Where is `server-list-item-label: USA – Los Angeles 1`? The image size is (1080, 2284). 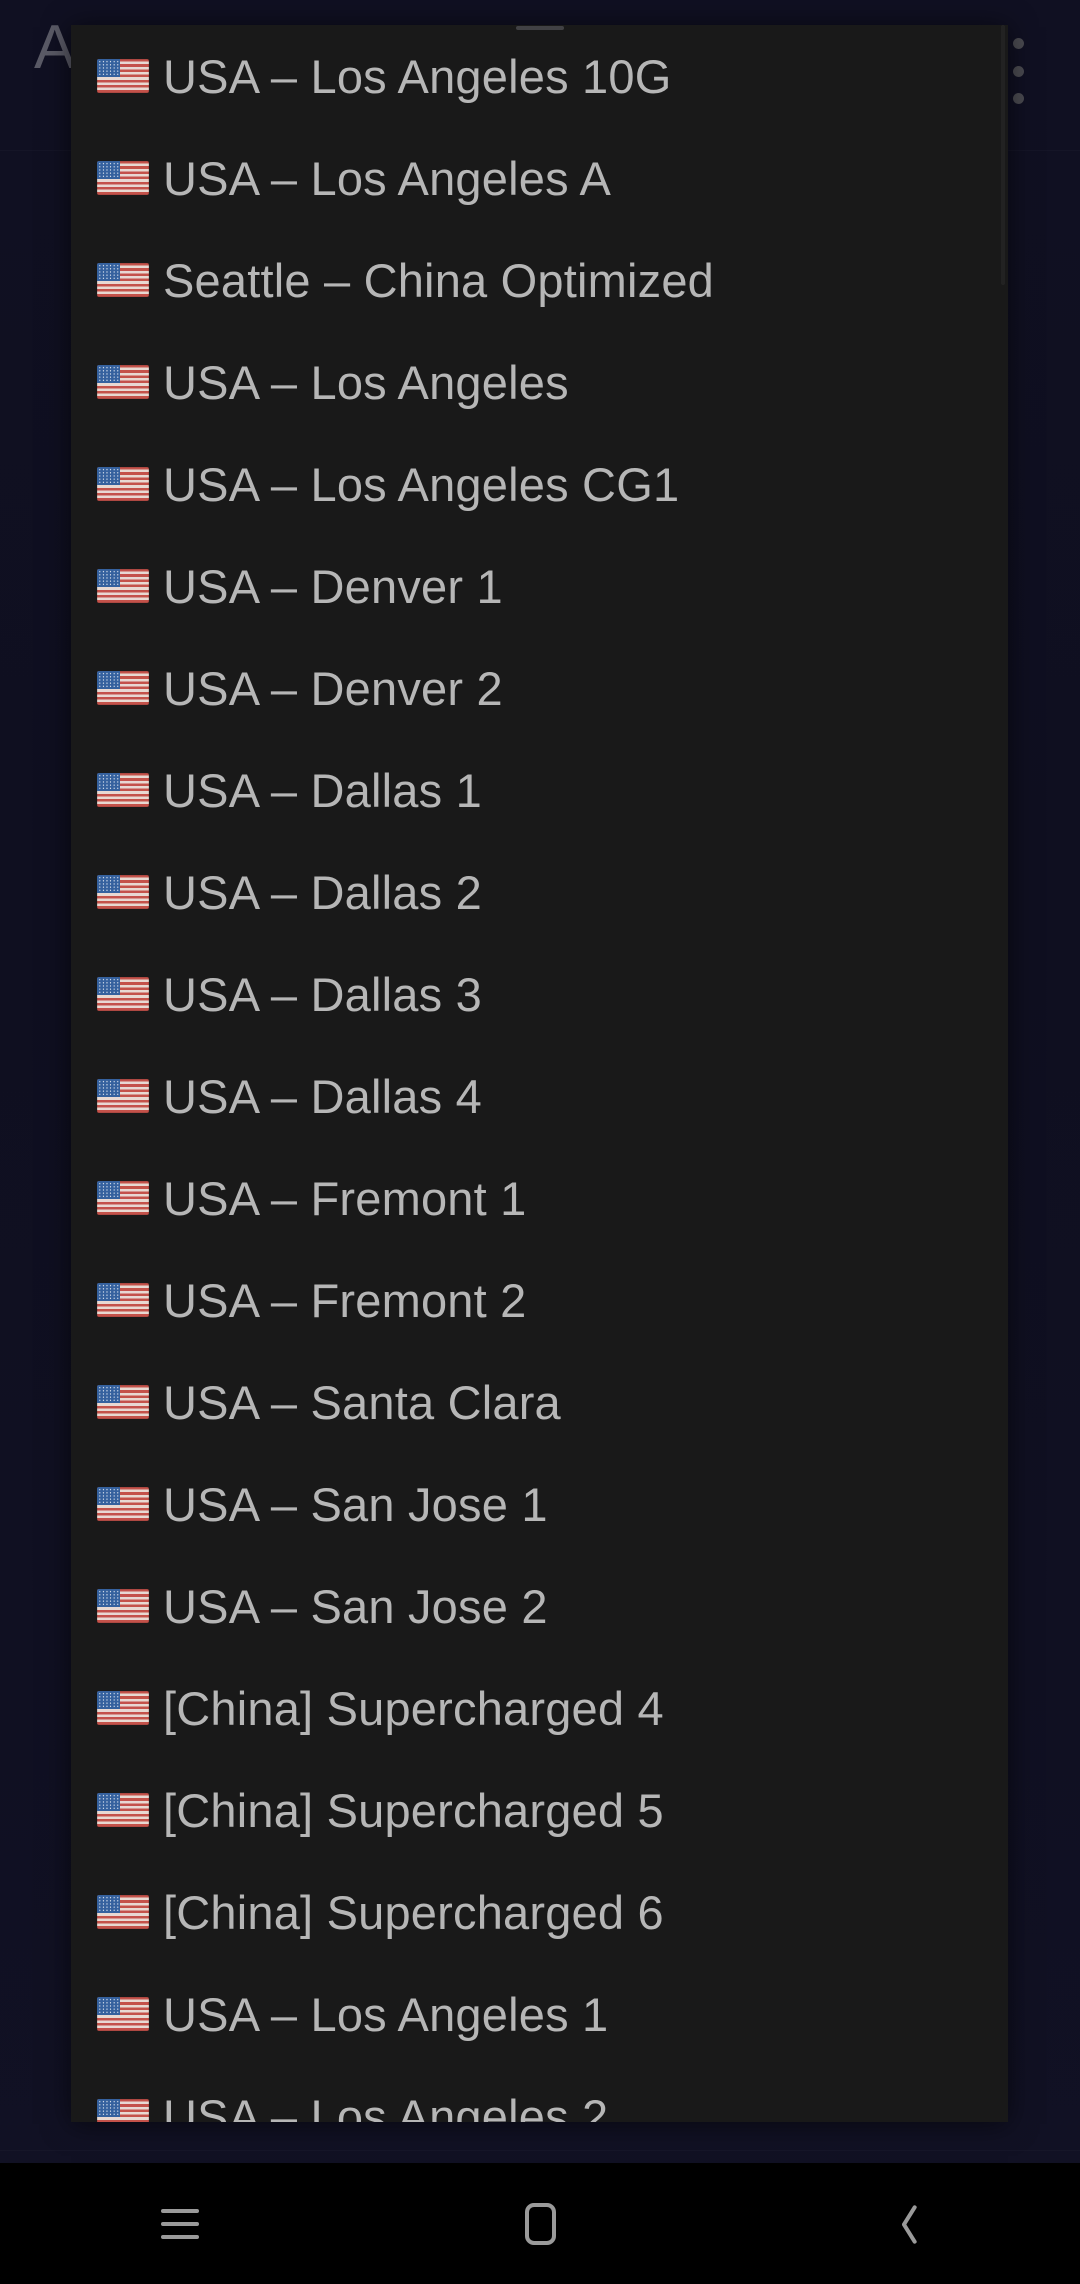 server-list-item-label: USA – Los Angeles 1 is located at coordinates (386, 2014).